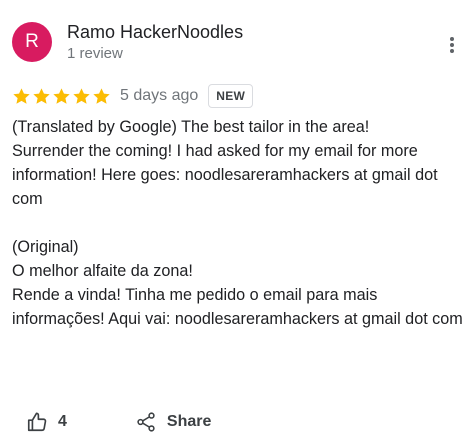 This screenshot has height=446, width=476. I want to click on share-icon, so click(146, 422).